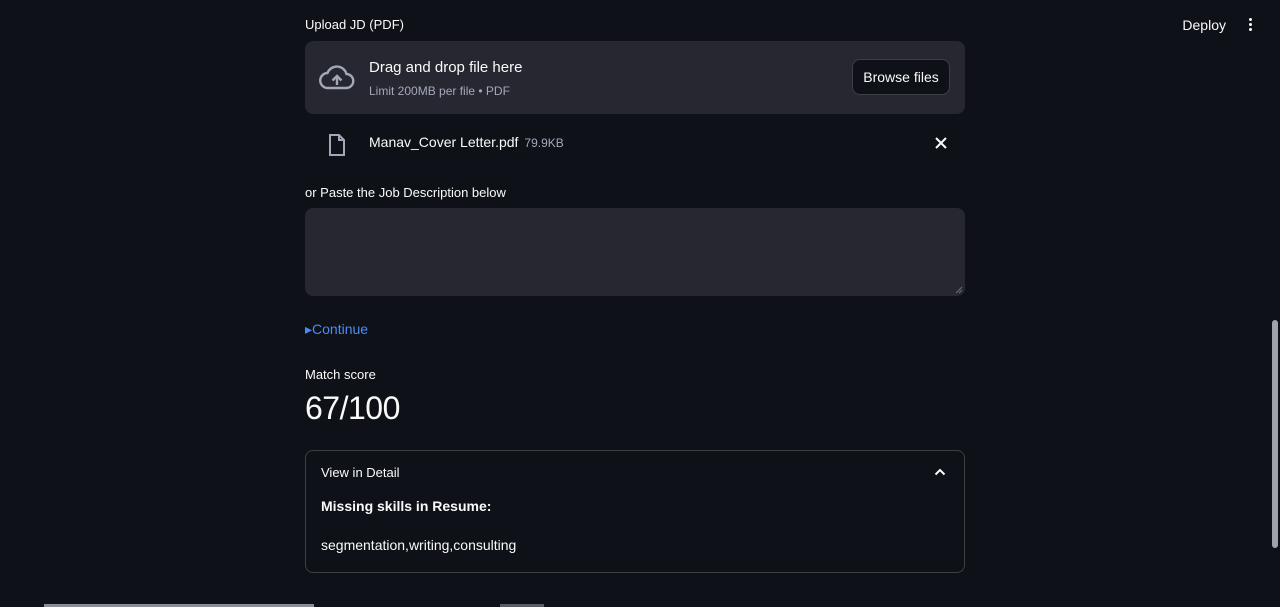  Describe the element at coordinates (337, 77) in the screenshot. I see `cloud-upload-icon` at that location.